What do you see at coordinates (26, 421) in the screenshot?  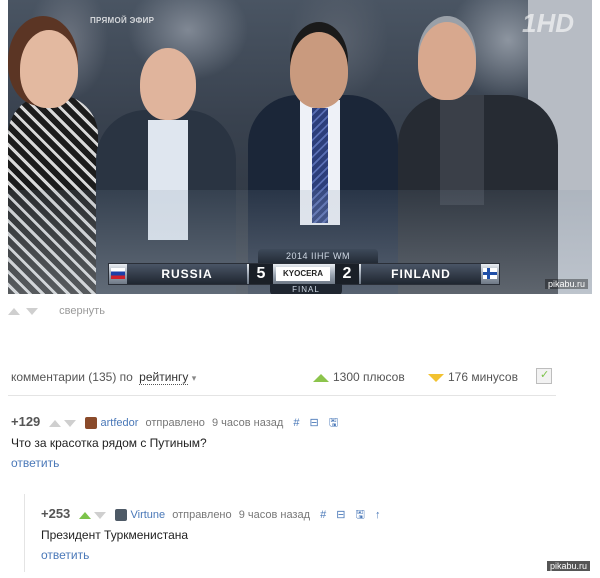 I see `comment-rating: +129` at bounding box center [26, 421].